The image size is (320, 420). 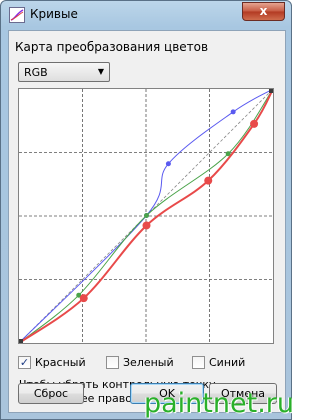 What do you see at coordinates (36, 72) in the screenshot?
I see `channel-select-value: RGB` at bounding box center [36, 72].